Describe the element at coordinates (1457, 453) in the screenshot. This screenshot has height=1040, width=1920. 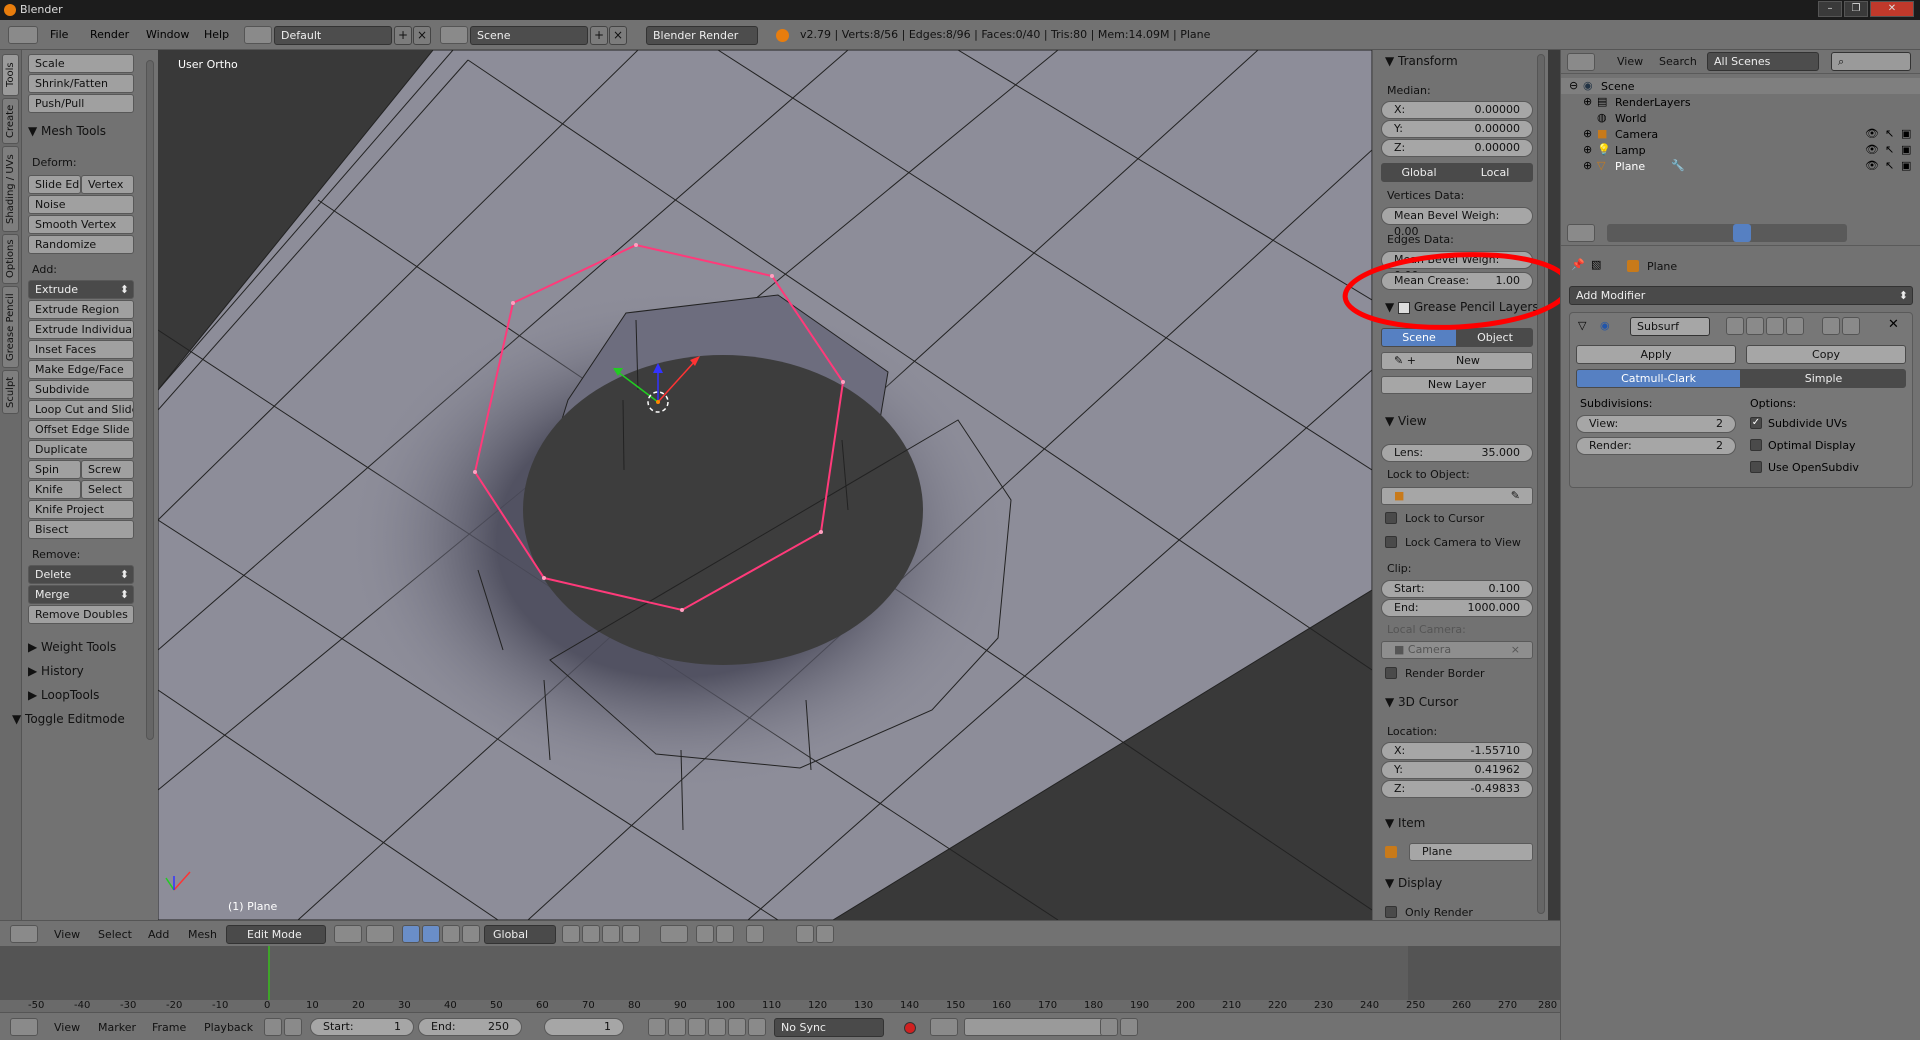
I see `lens-field: Lens: 35.000` at that location.